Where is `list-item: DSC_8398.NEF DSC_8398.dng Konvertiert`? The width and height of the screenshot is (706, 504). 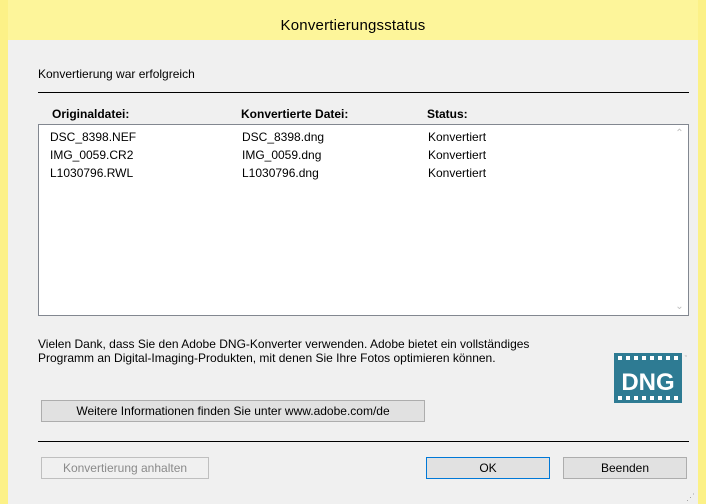
list-item: DSC_8398.NEF DSC_8398.dng Konvertiert is located at coordinates (349, 139).